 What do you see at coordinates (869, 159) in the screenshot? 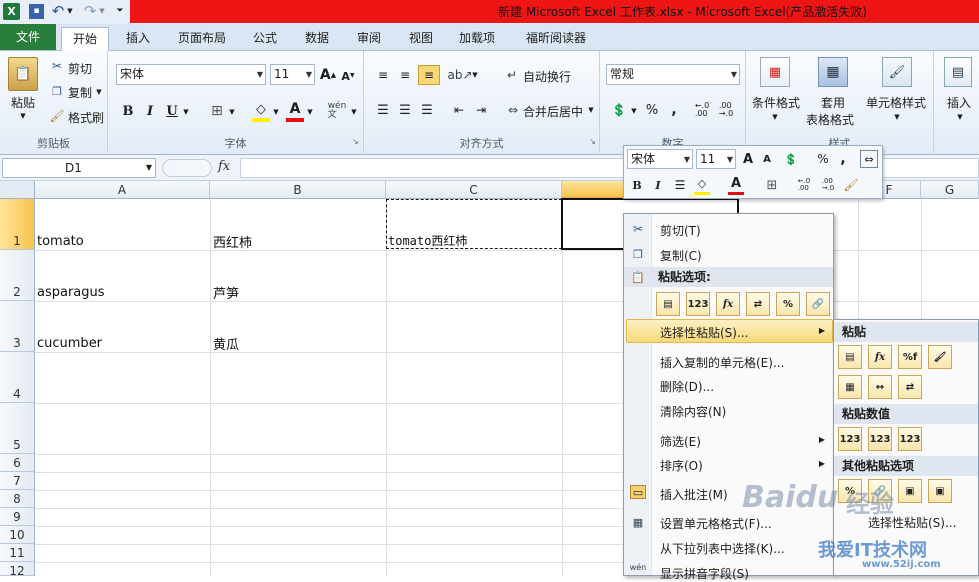
I see `mini-merge-icon: ⇔` at bounding box center [869, 159].